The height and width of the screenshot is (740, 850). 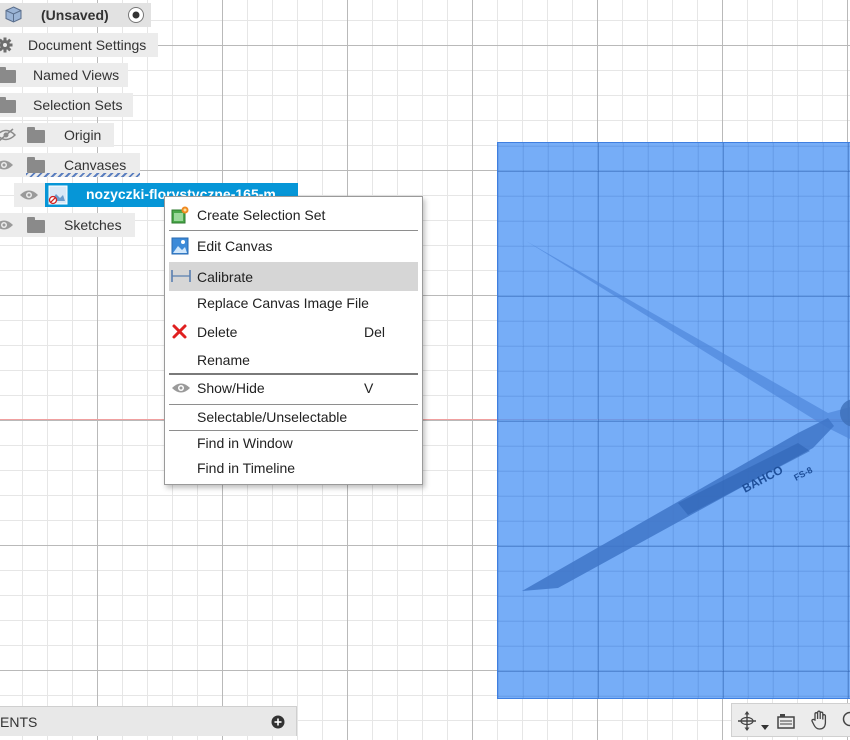 I want to click on menu-item-find-in-window: Find in Window, so click(x=293, y=443).